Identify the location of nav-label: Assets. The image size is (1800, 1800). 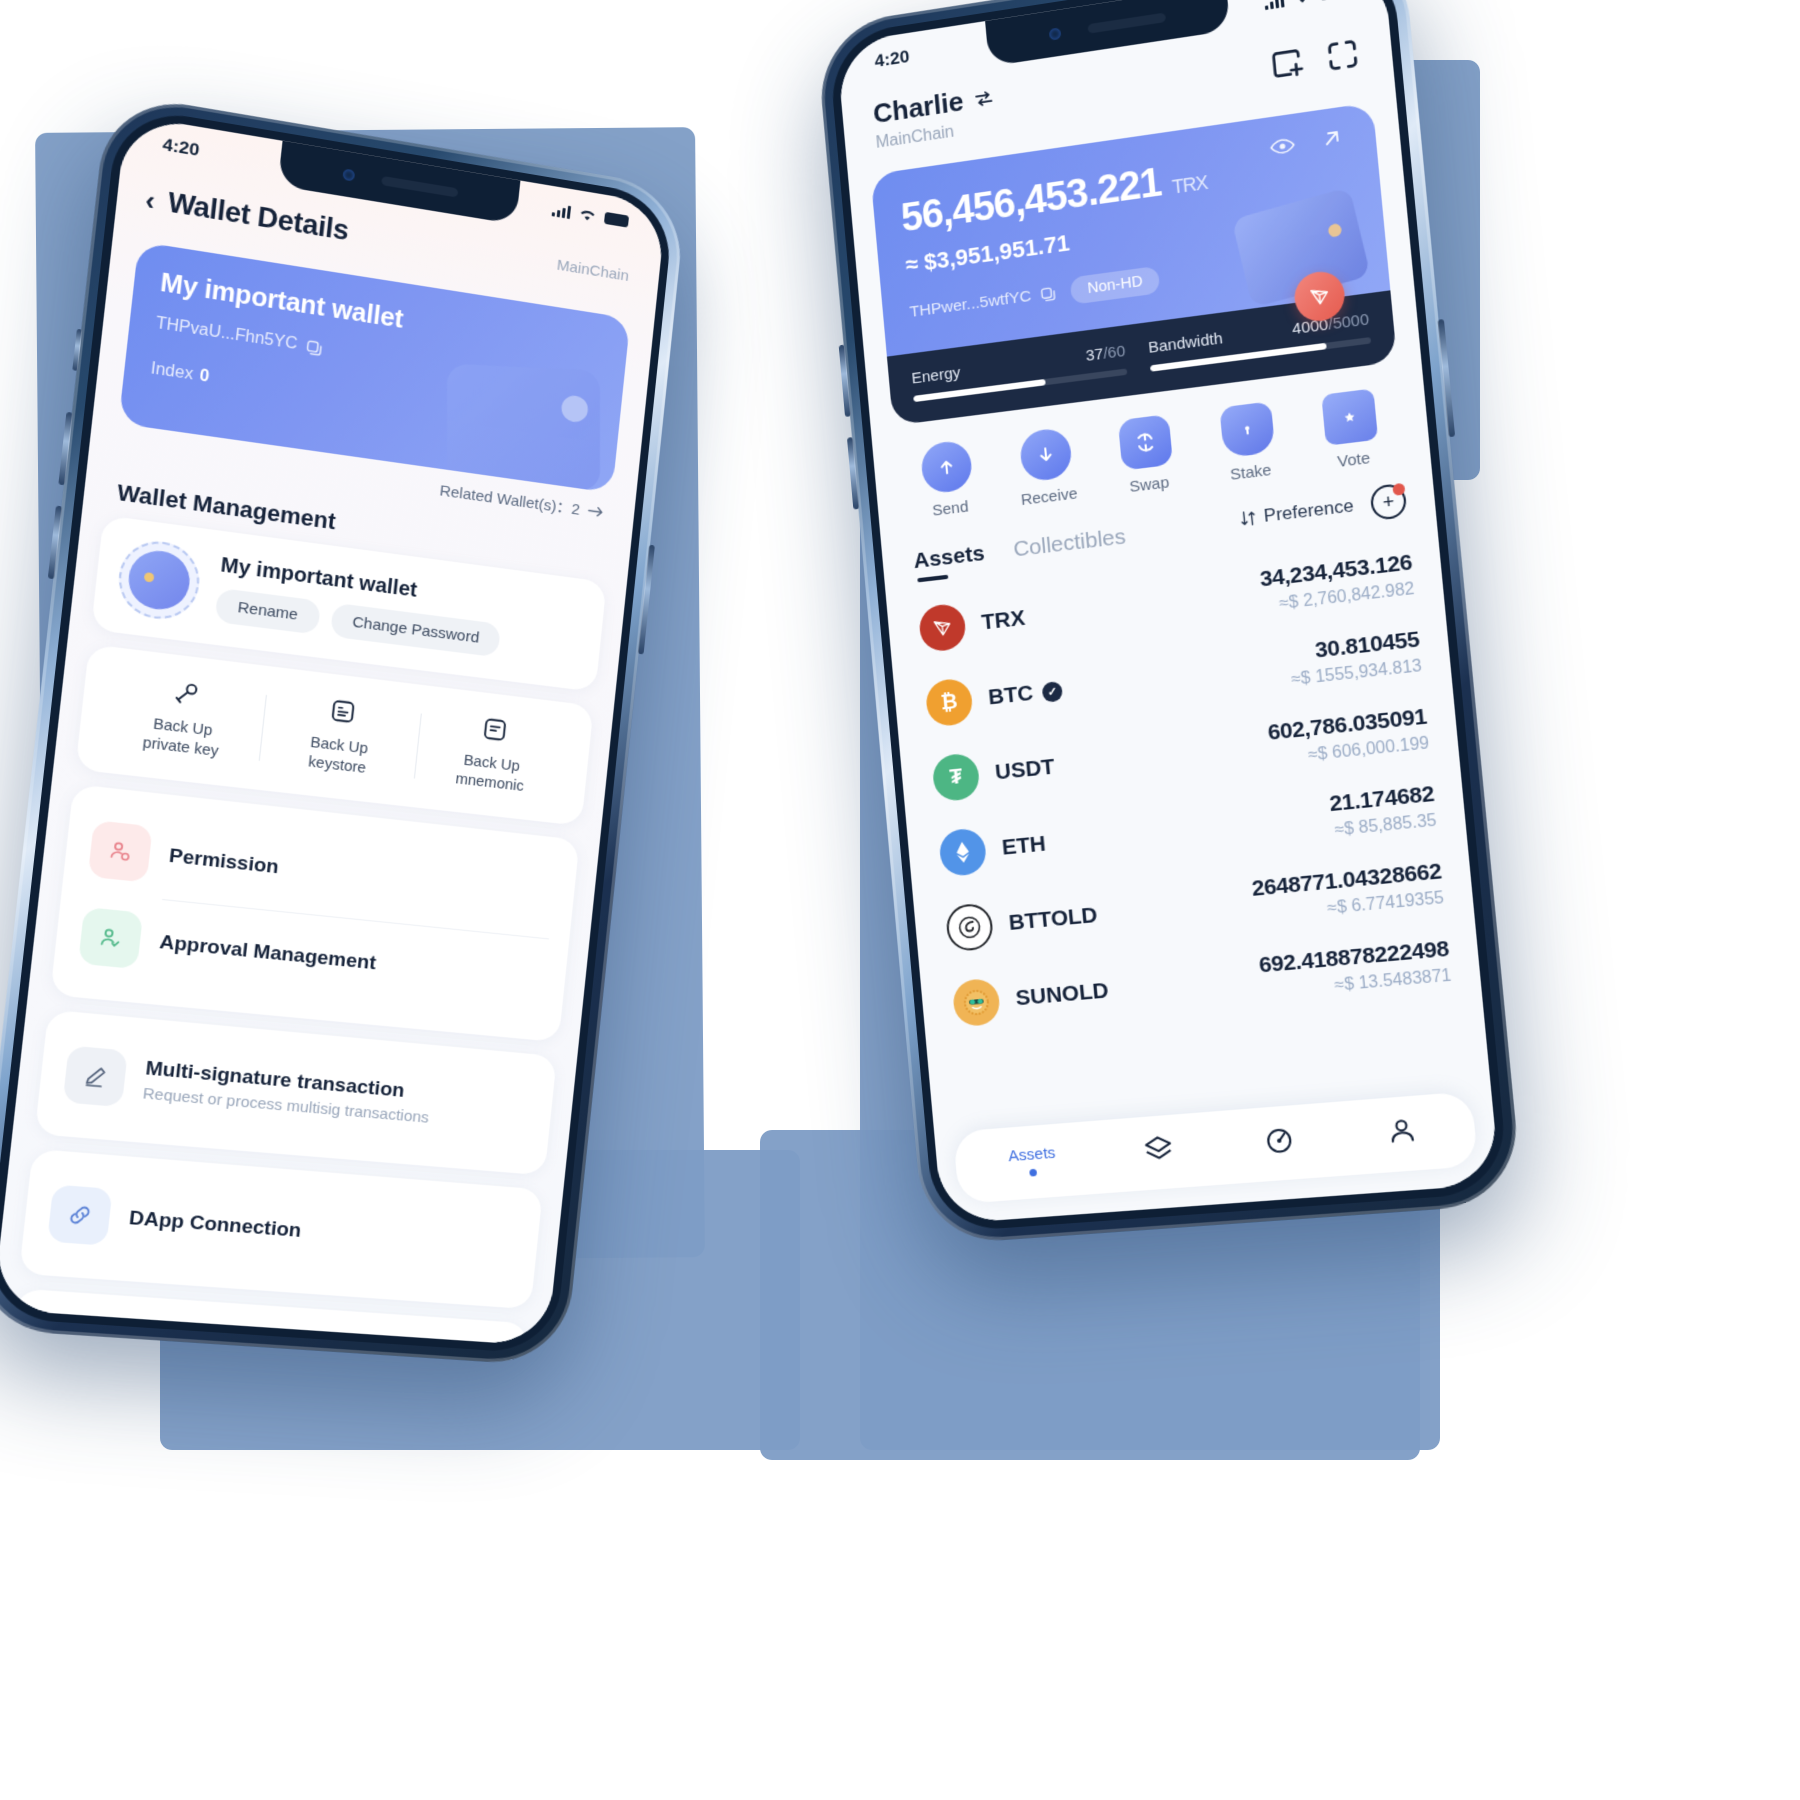
(1032, 1155).